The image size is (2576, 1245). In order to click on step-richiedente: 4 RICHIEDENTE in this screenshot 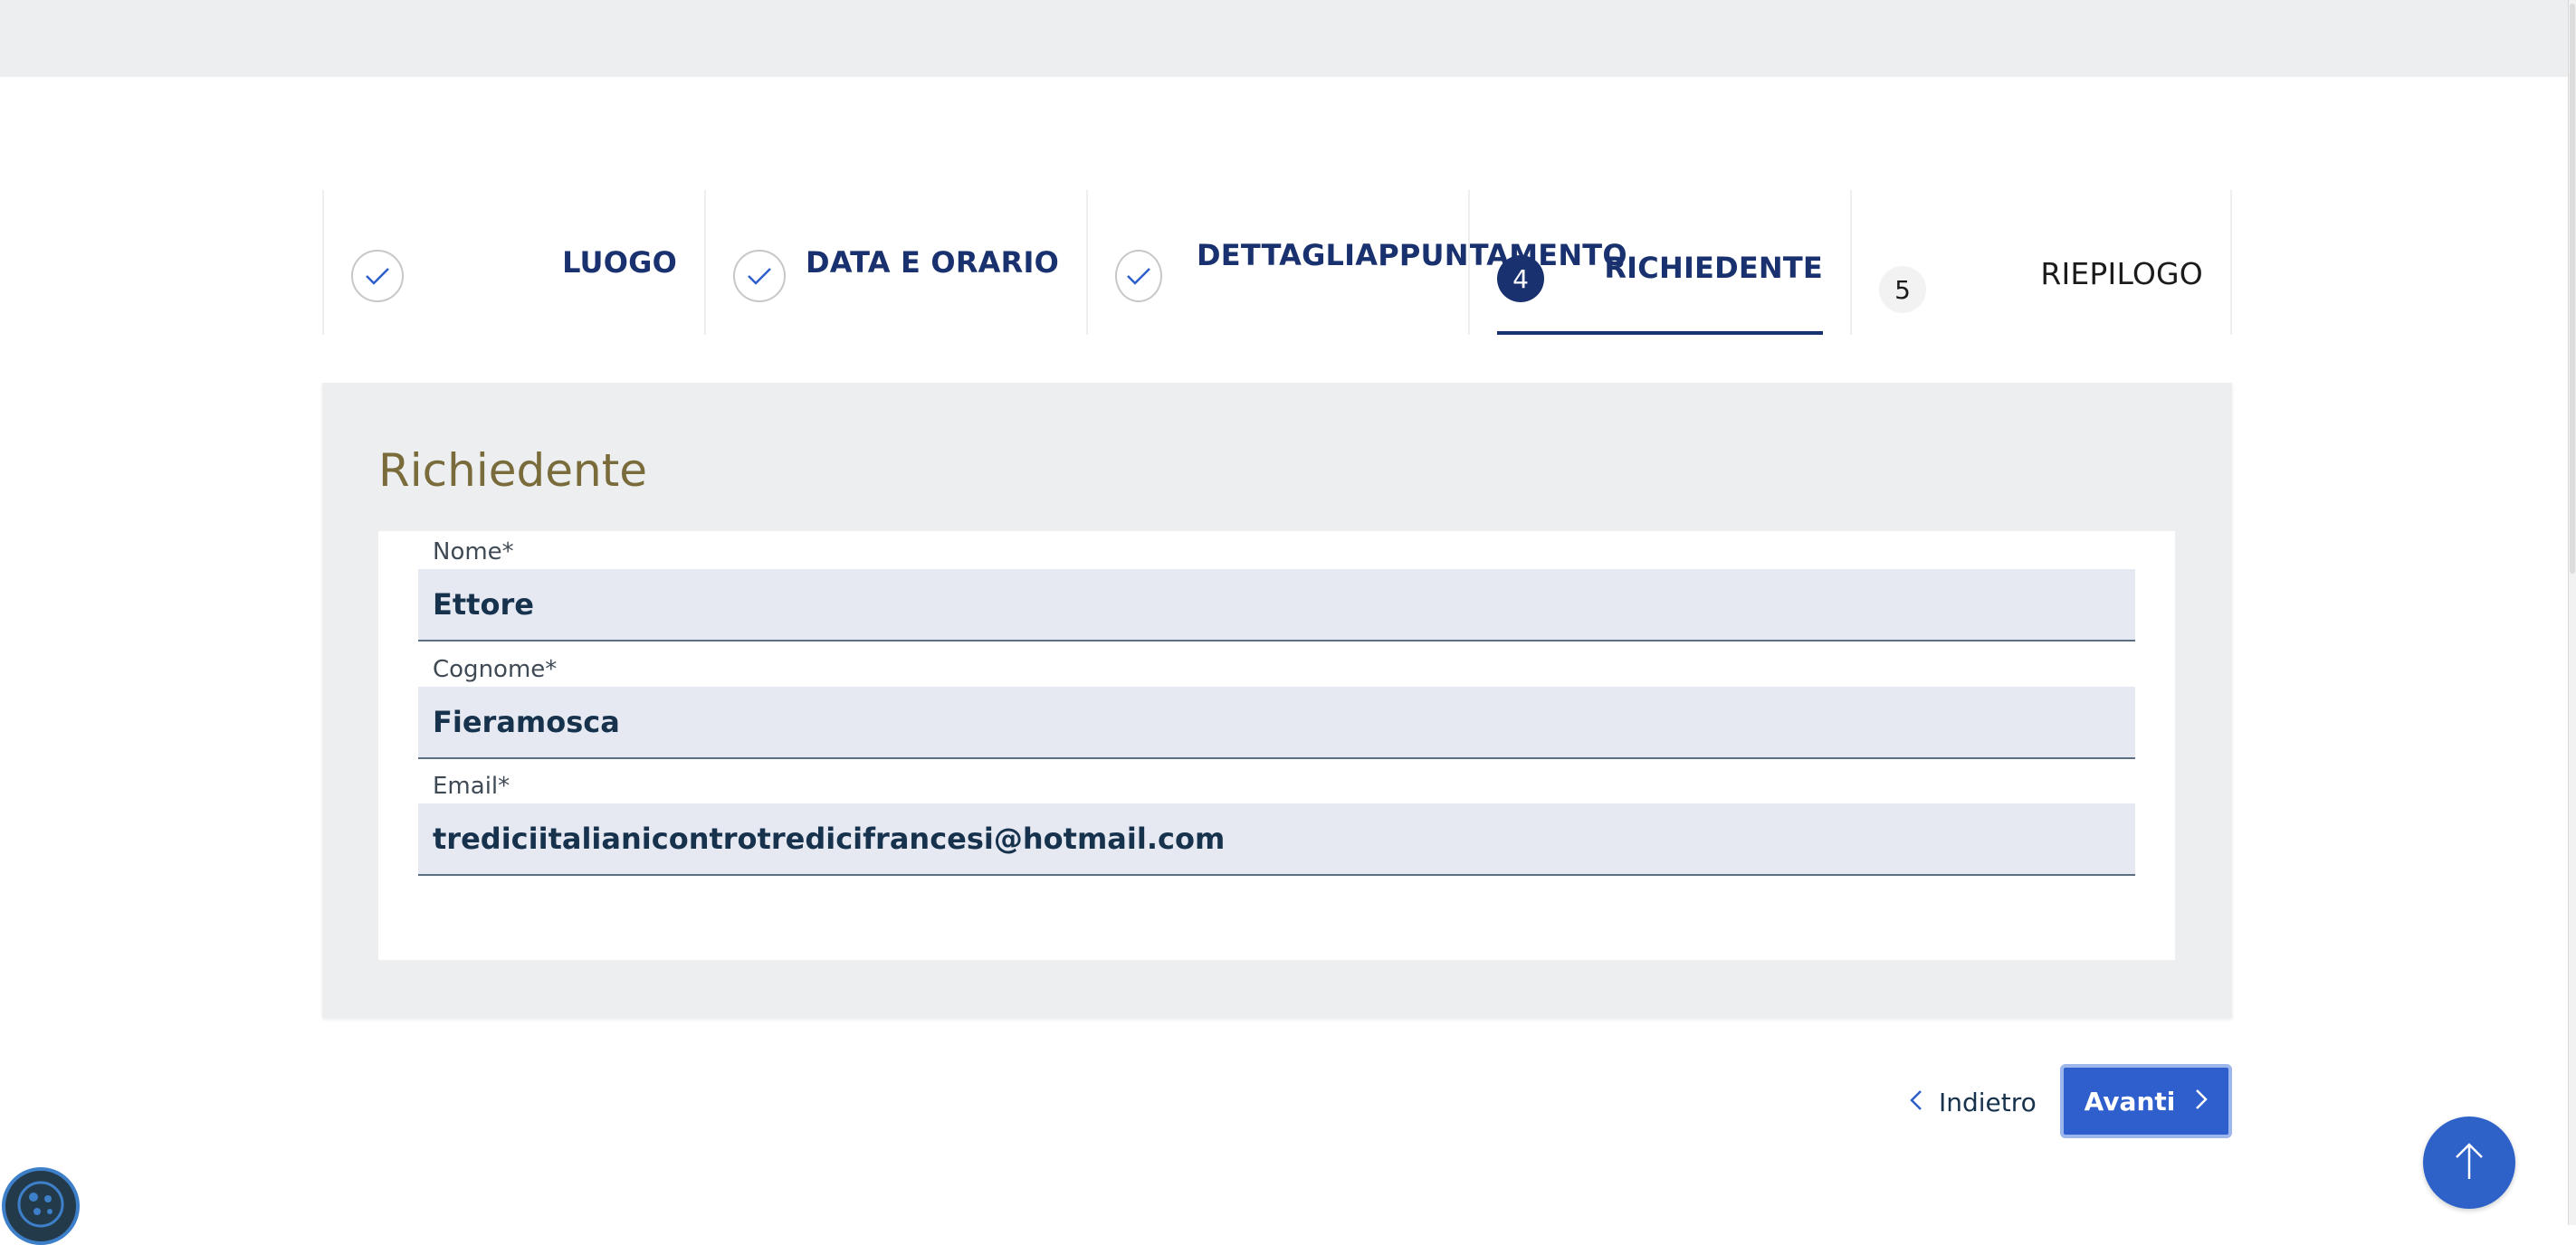, I will do `click(1659, 262)`.